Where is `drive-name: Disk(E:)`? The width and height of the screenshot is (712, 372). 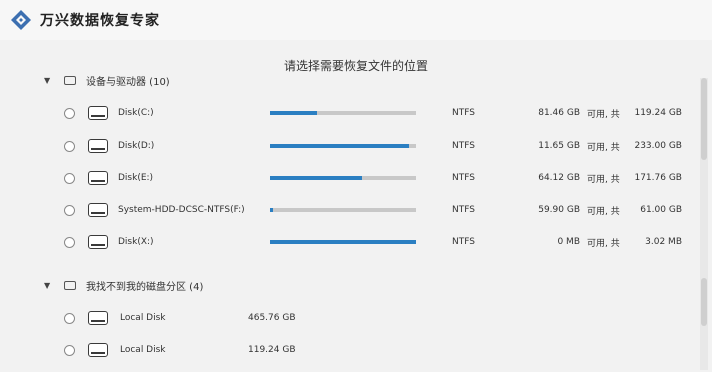 drive-name: Disk(E:) is located at coordinates (136, 178).